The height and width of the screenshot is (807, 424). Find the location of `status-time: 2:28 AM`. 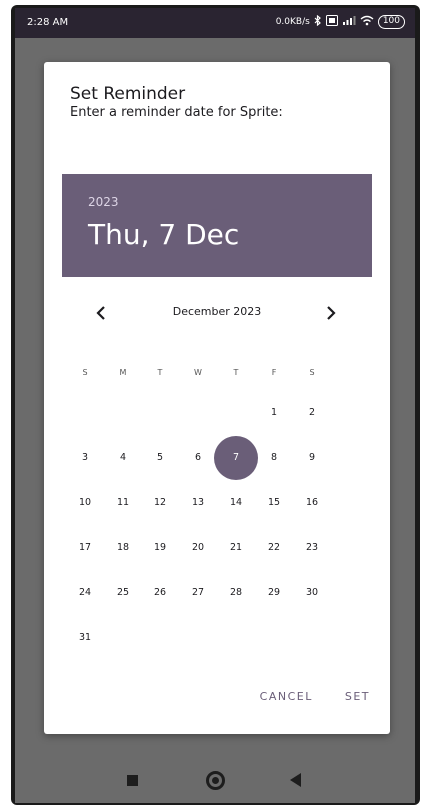

status-time: 2:28 AM is located at coordinates (48, 22).